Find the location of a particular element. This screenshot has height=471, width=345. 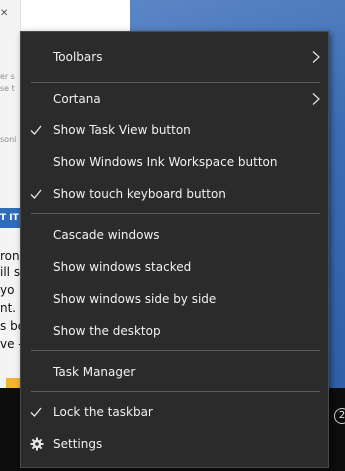

close-icon: ✕ is located at coordinates (4, 13).